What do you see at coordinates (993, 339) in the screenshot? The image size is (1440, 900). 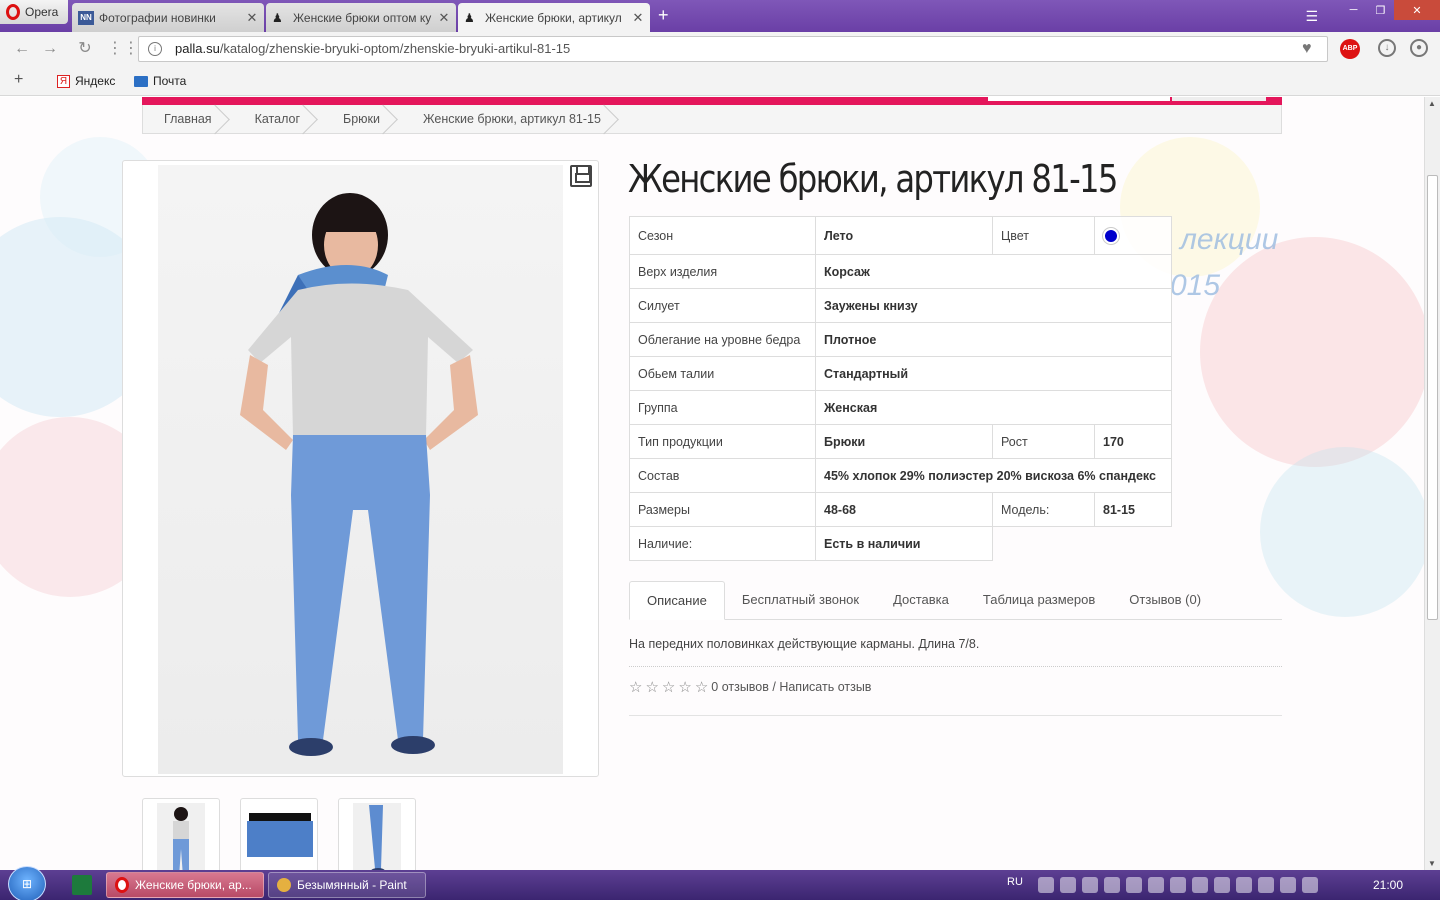 I see `spec-value: Плотное` at bounding box center [993, 339].